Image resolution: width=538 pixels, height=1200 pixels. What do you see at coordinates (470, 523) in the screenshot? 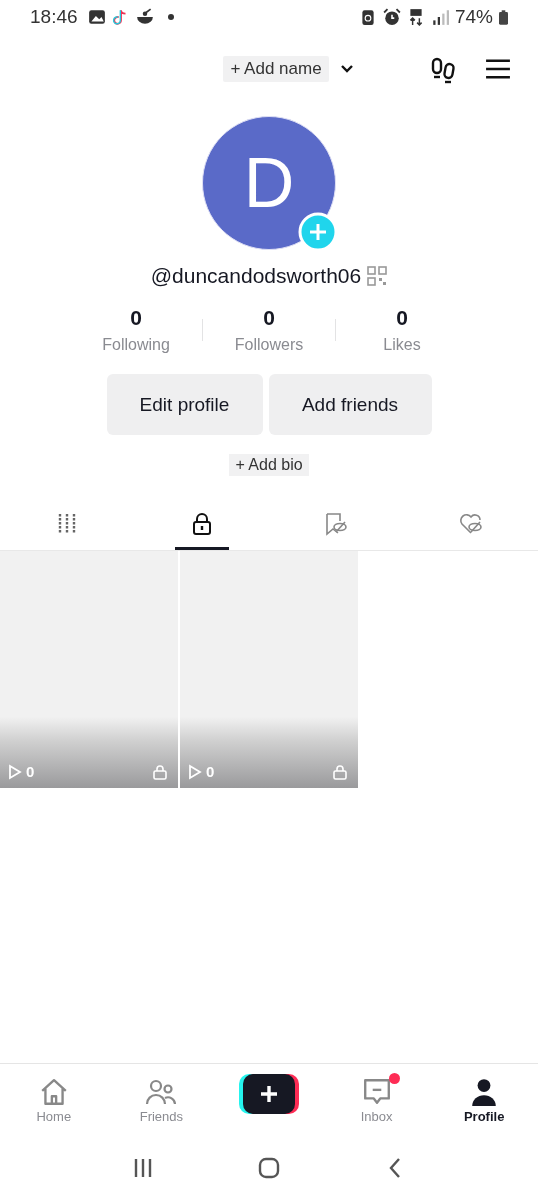
I see `hidden-heart-icon` at bounding box center [470, 523].